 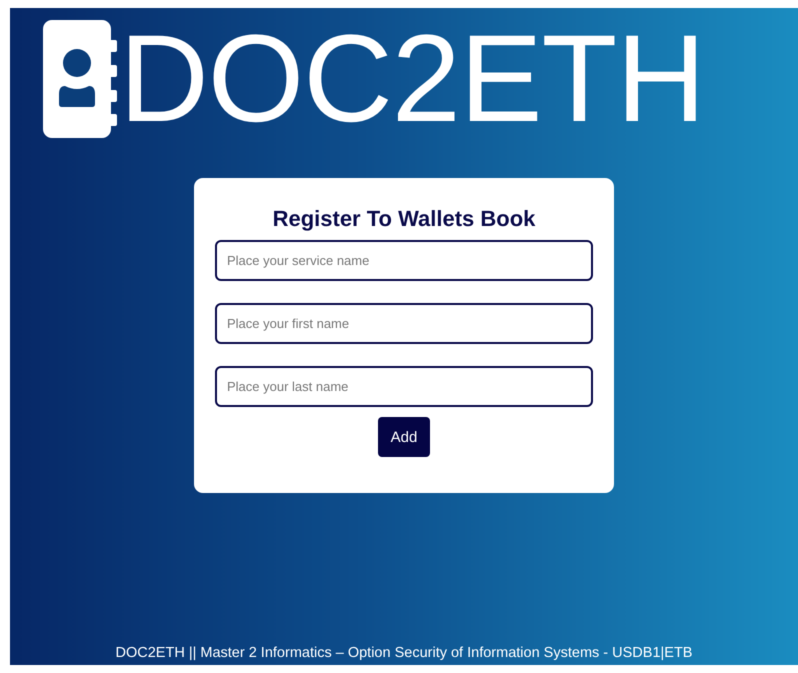 I want to click on text-input: Place your service name, so click(x=404, y=260).